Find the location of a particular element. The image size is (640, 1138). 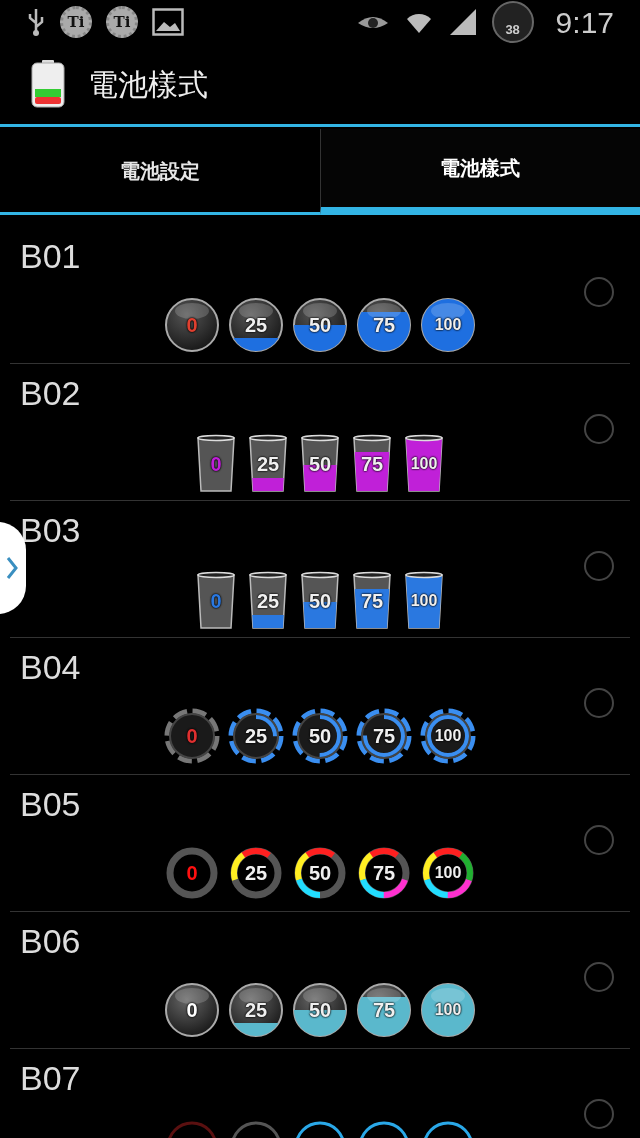

style-name: B04 is located at coordinates (50, 667).